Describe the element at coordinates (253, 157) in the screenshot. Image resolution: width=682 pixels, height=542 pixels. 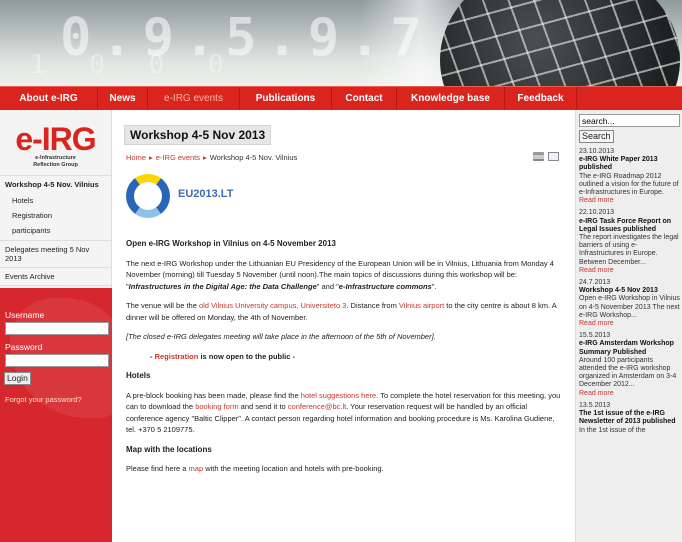
I see `breadcrumb-current: Workshop 4-5 Nov. Vilnius` at that location.